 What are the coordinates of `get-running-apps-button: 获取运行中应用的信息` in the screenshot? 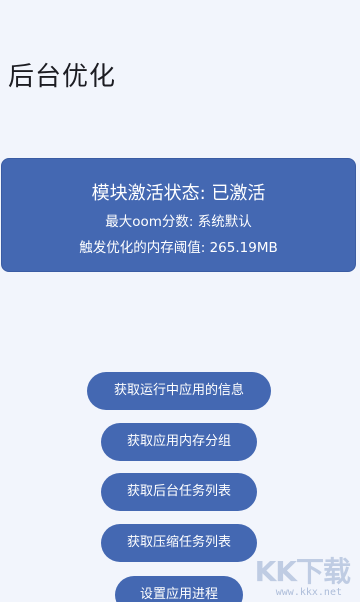 It's located at (179, 391).